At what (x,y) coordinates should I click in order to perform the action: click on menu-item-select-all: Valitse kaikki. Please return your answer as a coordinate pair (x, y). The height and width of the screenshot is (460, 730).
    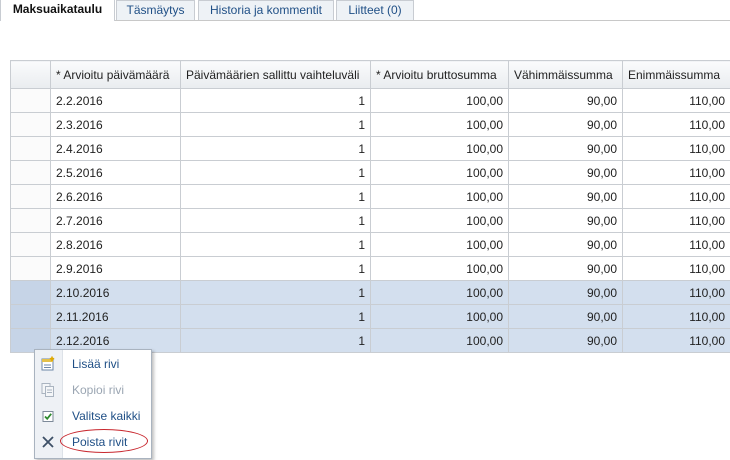
    Looking at the image, I should click on (93, 416).